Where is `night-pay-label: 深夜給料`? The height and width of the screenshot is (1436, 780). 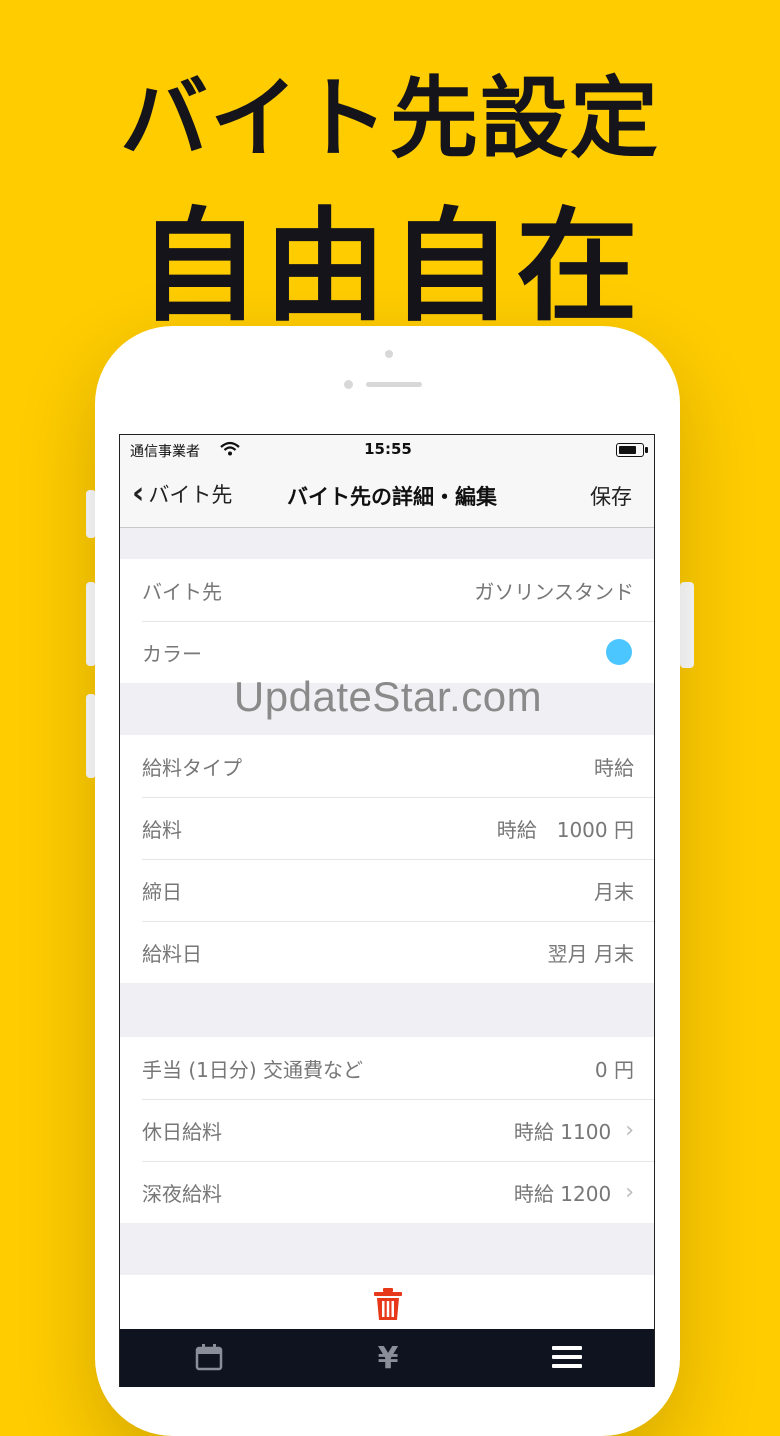
night-pay-label: 深夜給料 is located at coordinates (182, 1193).